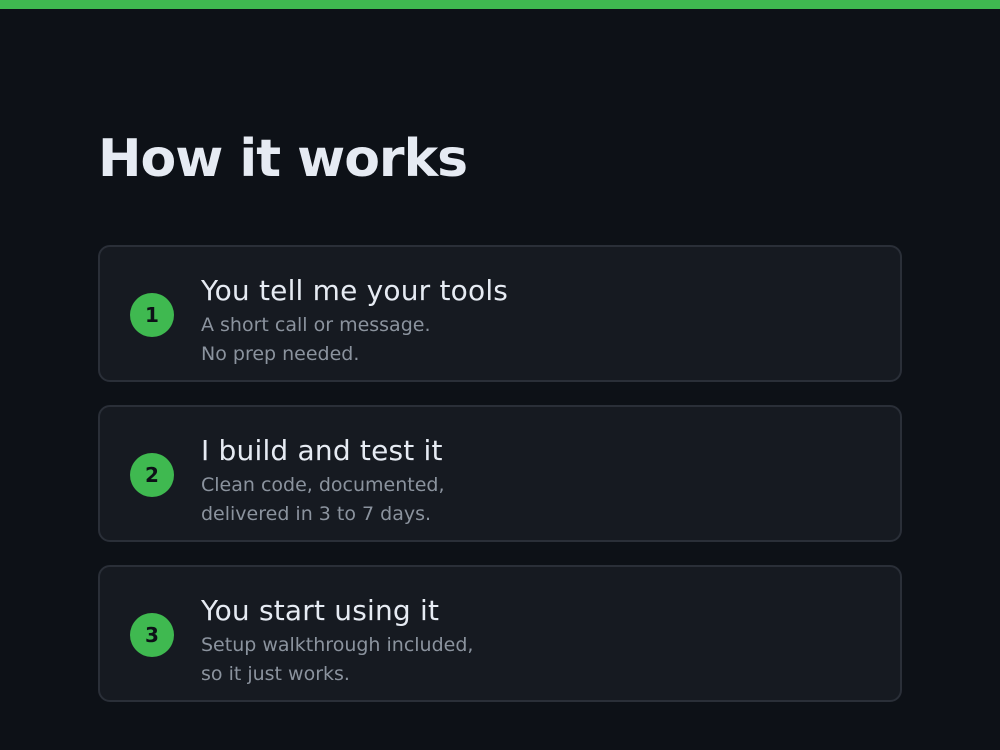 The width and height of the screenshot is (1000, 750). Describe the element at coordinates (337, 645) in the screenshot. I see `step-description-line: Setup walkthrough included,` at that location.